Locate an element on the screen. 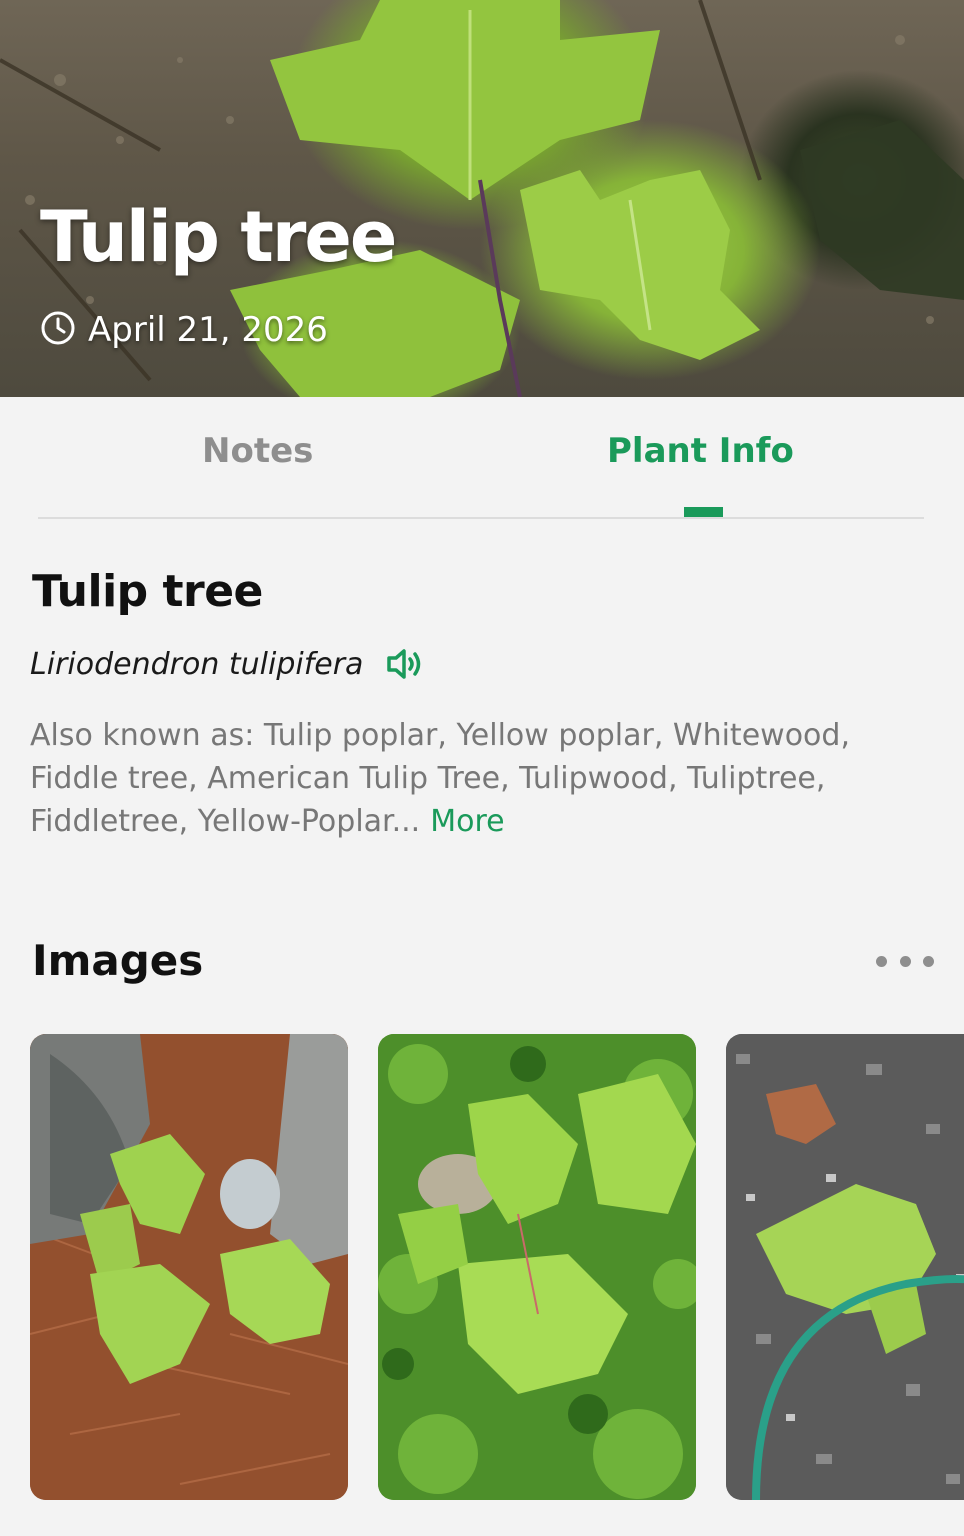 The width and height of the screenshot is (964, 1536). plant-scientific-name: Liriodendron tulipifera is located at coordinates (197, 664).